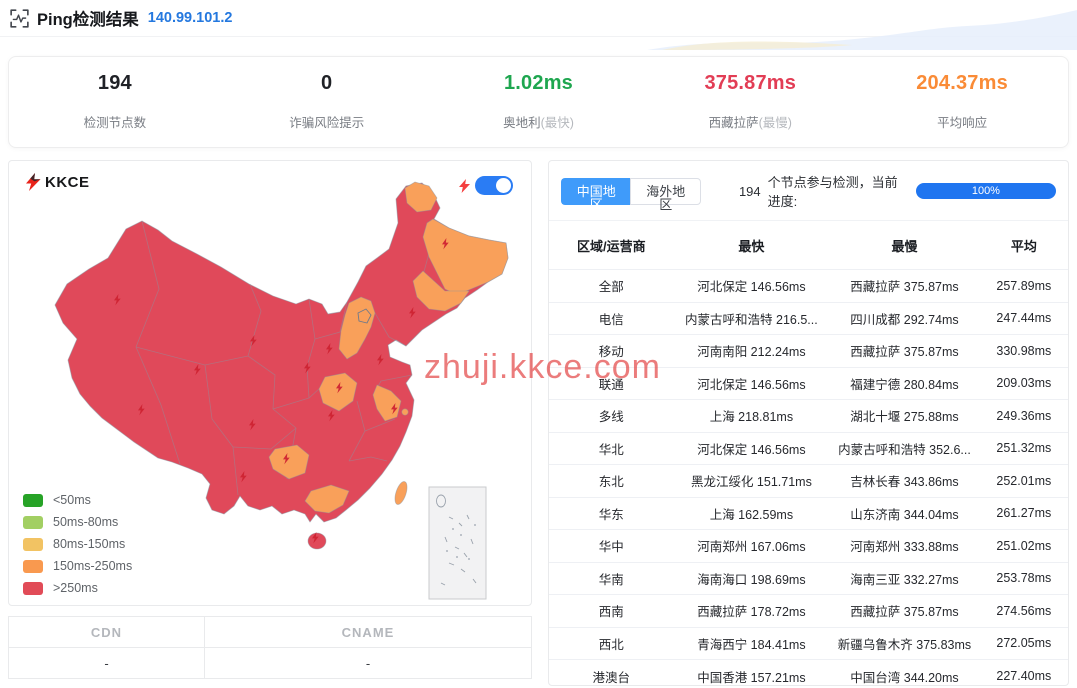 The width and height of the screenshot is (1077, 688). I want to click on slowest-cell: 湖北十堰 275.88ms, so click(904, 415).